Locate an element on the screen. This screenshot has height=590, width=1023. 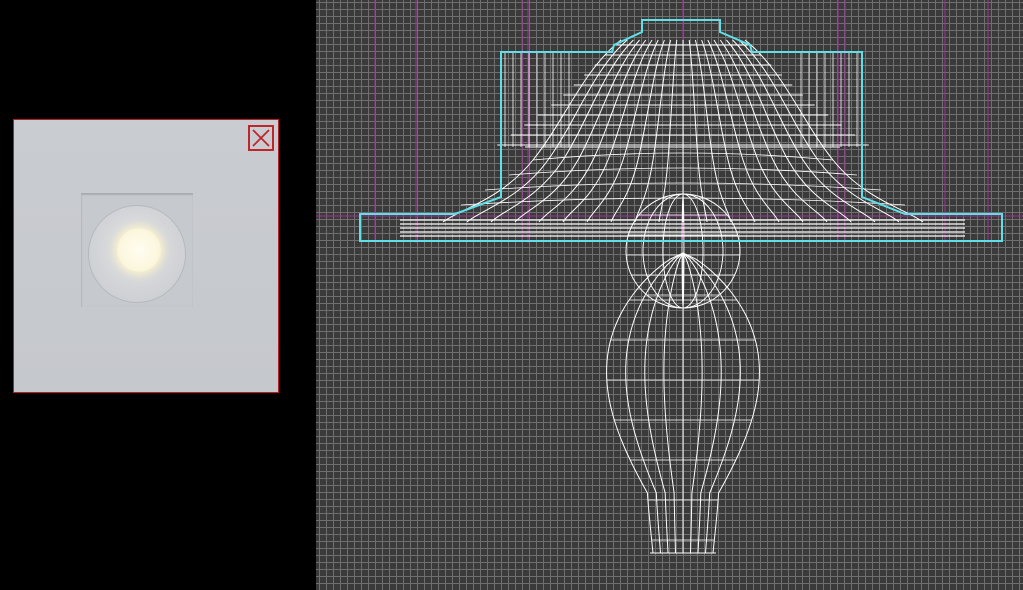
close-preview-button is located at coordinates (261, 138).